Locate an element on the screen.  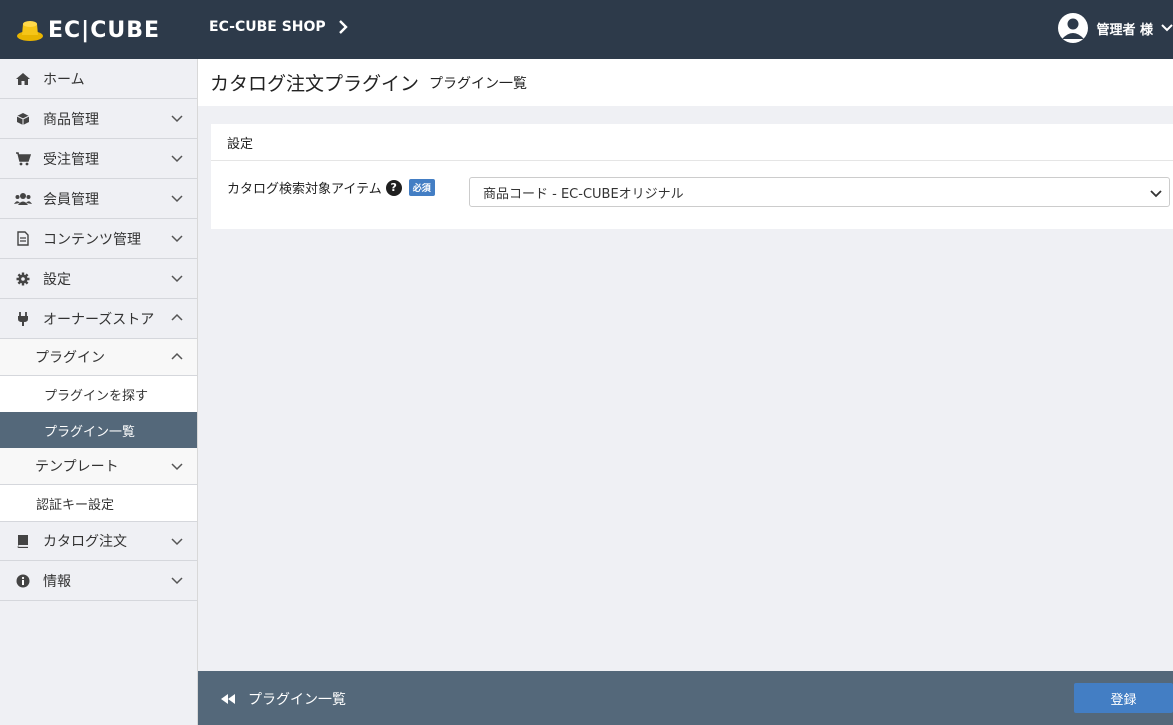
sidebar-item-products: 商品管理 is located at coordinates (98, 119).